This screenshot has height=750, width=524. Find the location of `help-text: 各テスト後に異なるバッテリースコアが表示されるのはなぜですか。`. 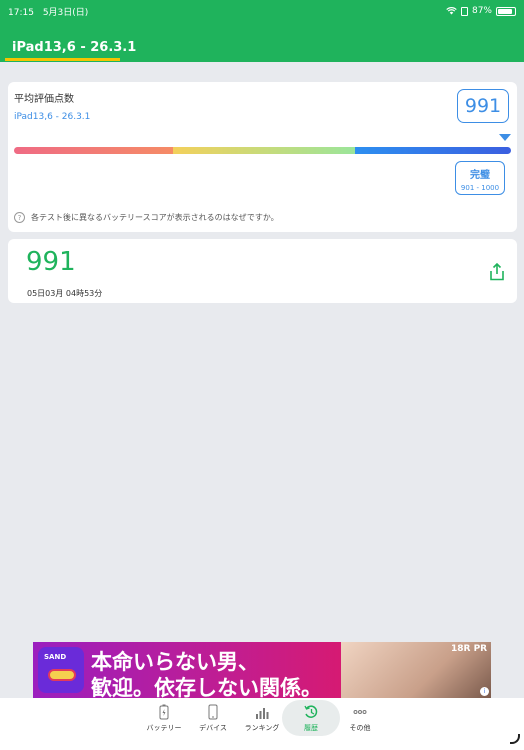

help-text: 各テスト後に異なるバッテリースコアが表示されるのはなぜですか。 is located at coordinates (155, 217).